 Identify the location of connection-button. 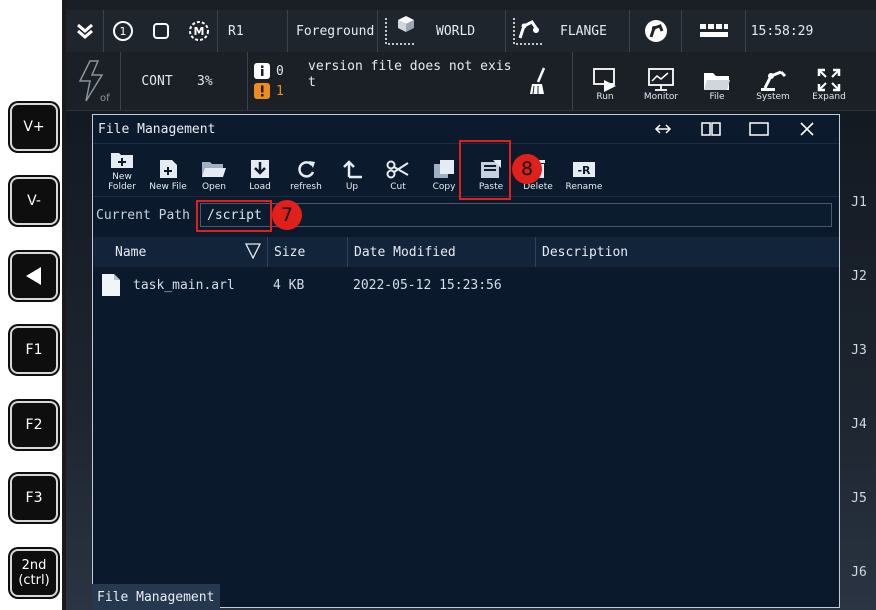
(656, 31).